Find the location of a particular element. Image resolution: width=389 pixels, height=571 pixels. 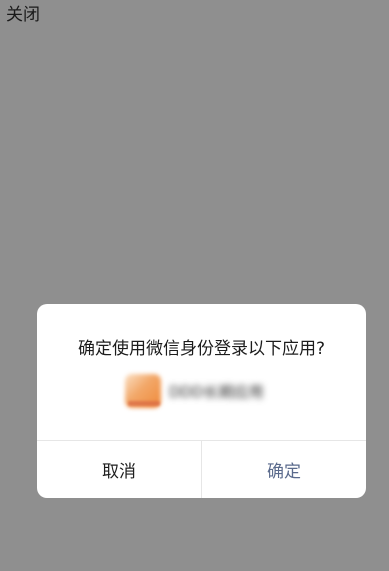

dialog-title: 确定使用微信身份登录以下应用? is located at coordinates (201, 349).